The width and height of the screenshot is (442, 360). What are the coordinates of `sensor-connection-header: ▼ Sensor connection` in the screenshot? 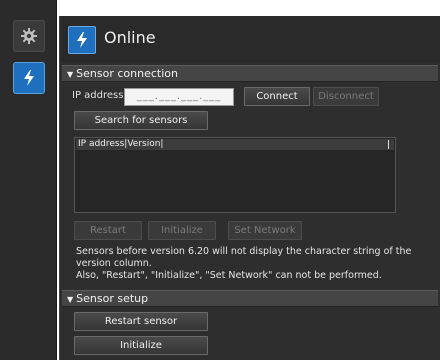 It's located at (250, 73).